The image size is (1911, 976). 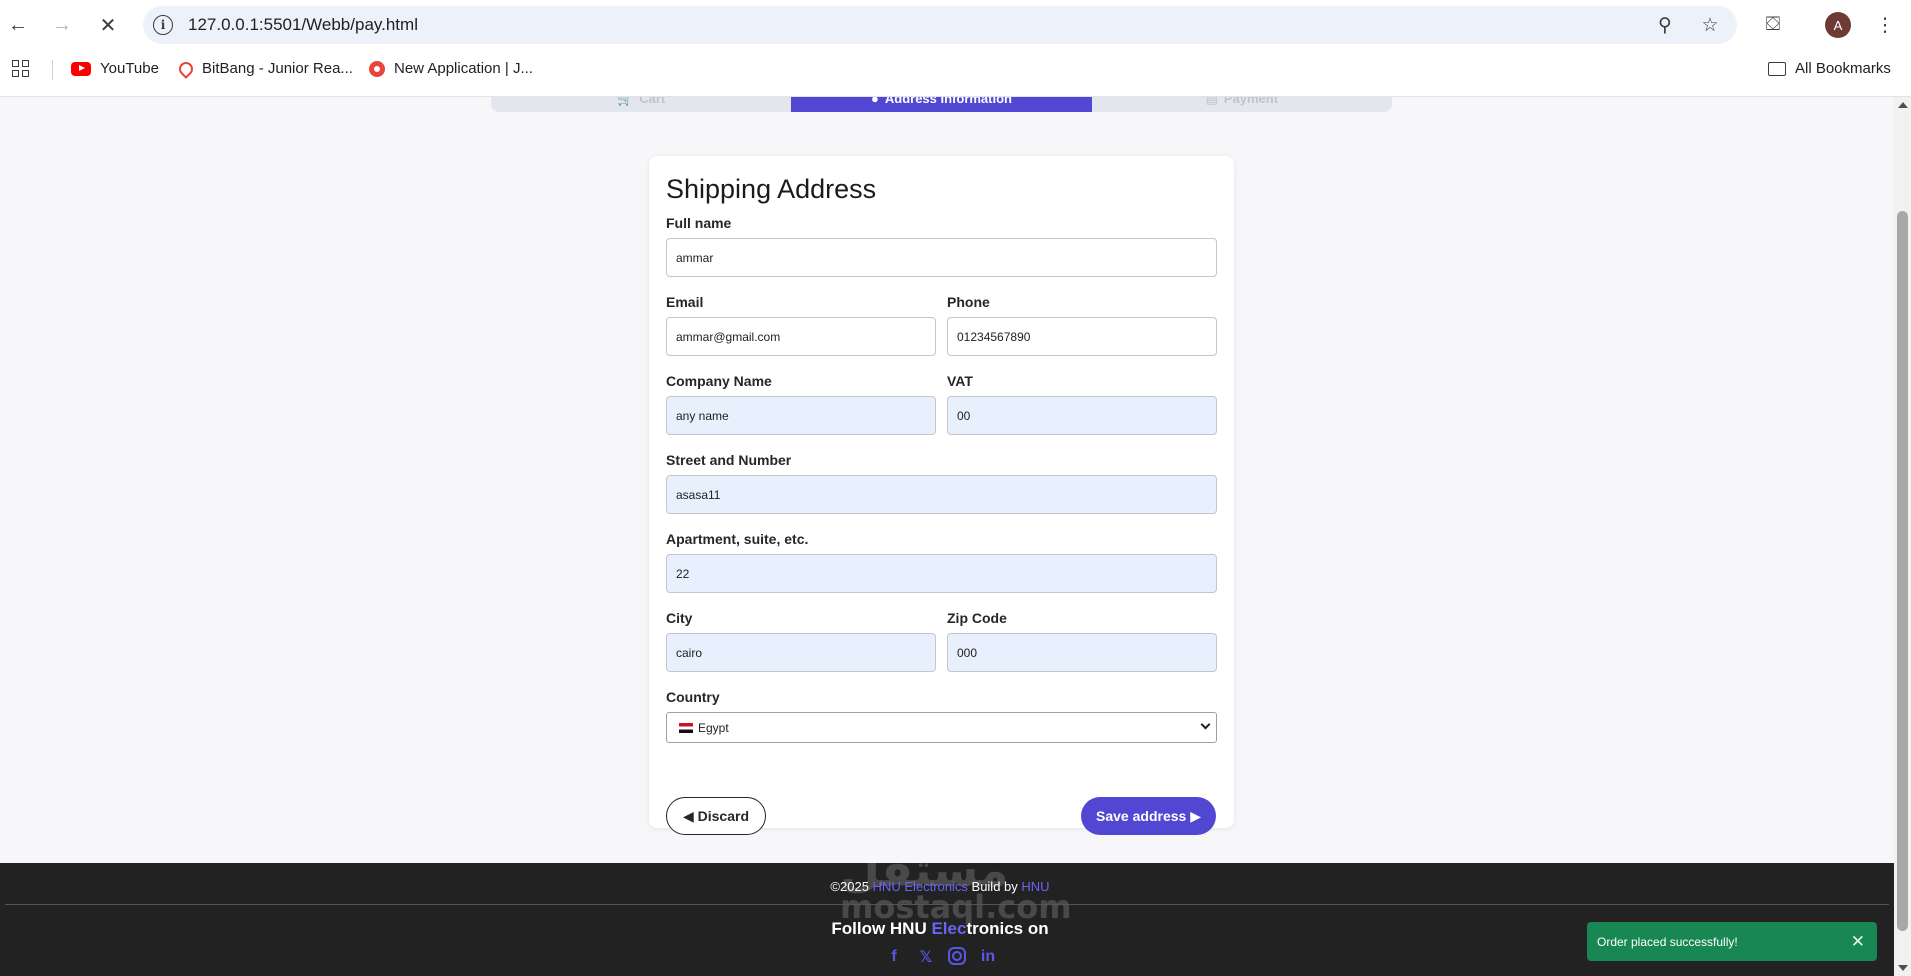 I want to click on follow-link: Elec, so click(x=949, y=928).